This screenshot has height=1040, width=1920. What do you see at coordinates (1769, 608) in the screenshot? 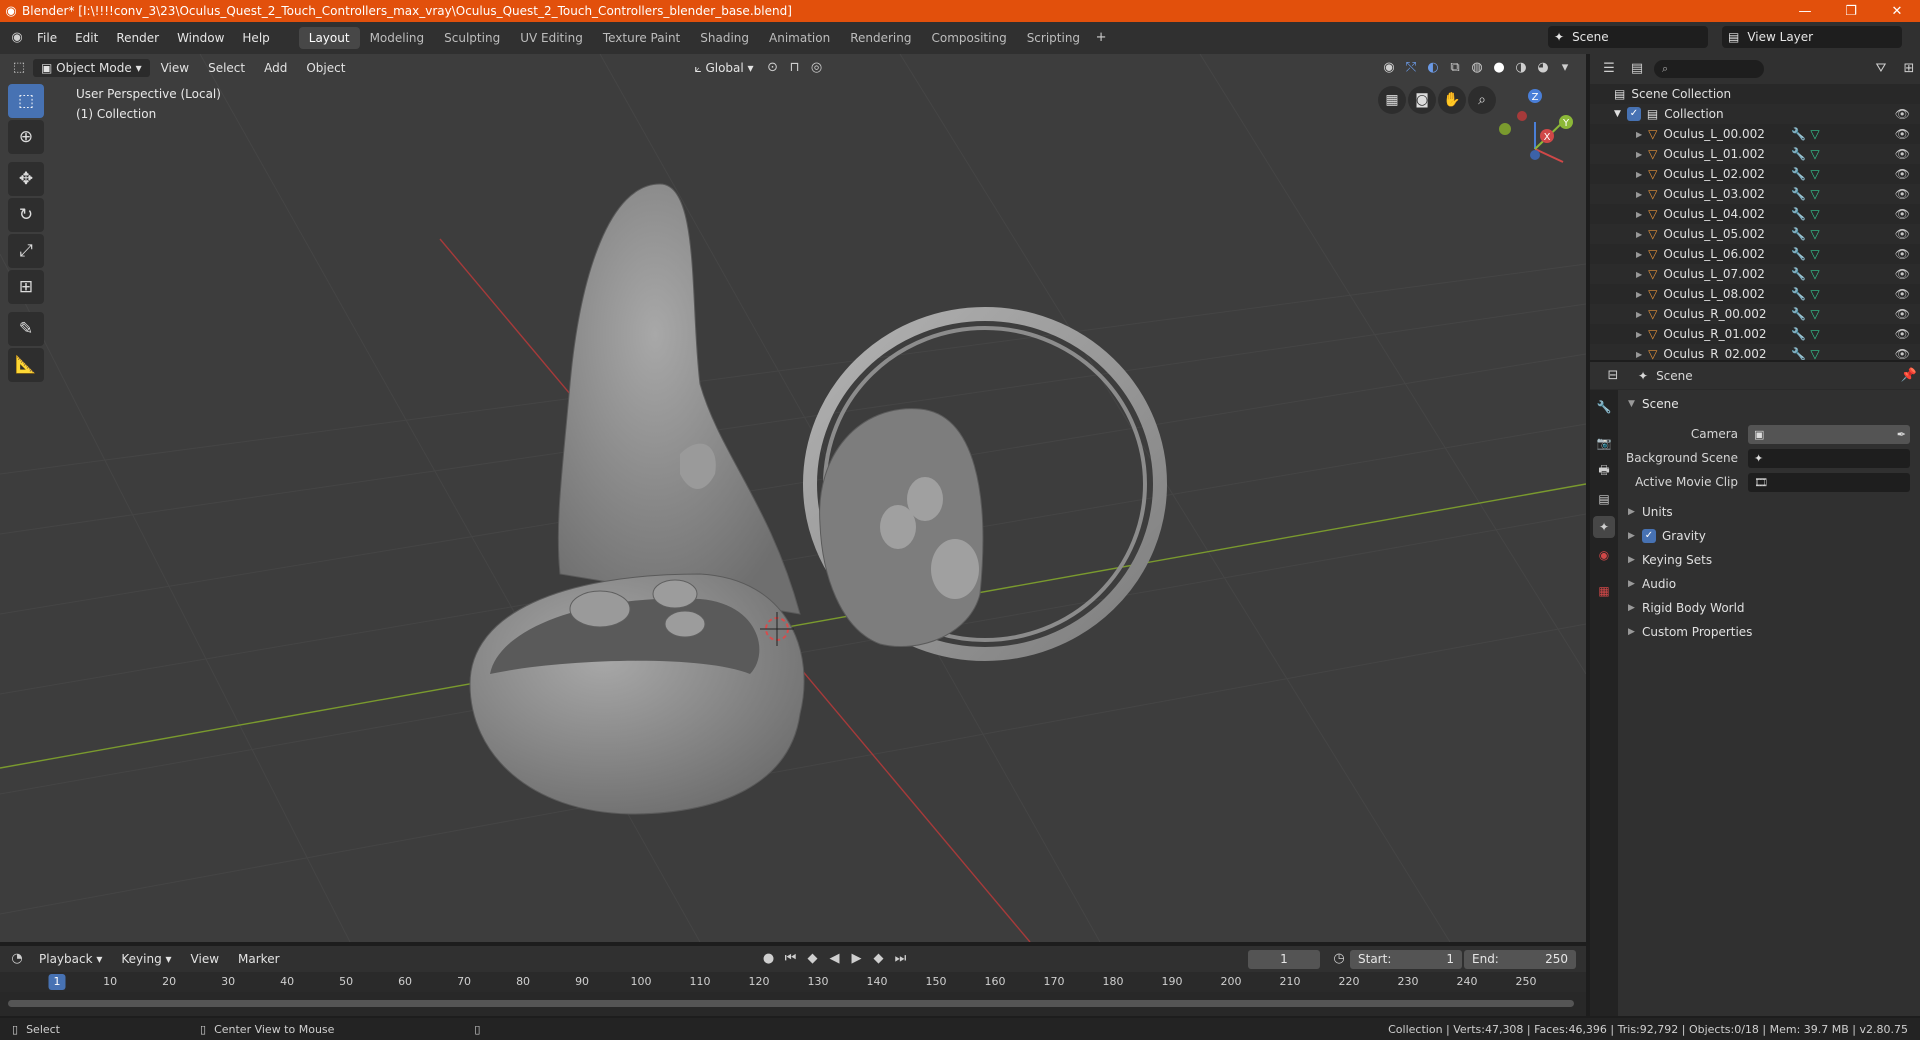
I see `rigid-body-world-panel: ▶ Rigid Body World` at bounding box center [1769, 608].